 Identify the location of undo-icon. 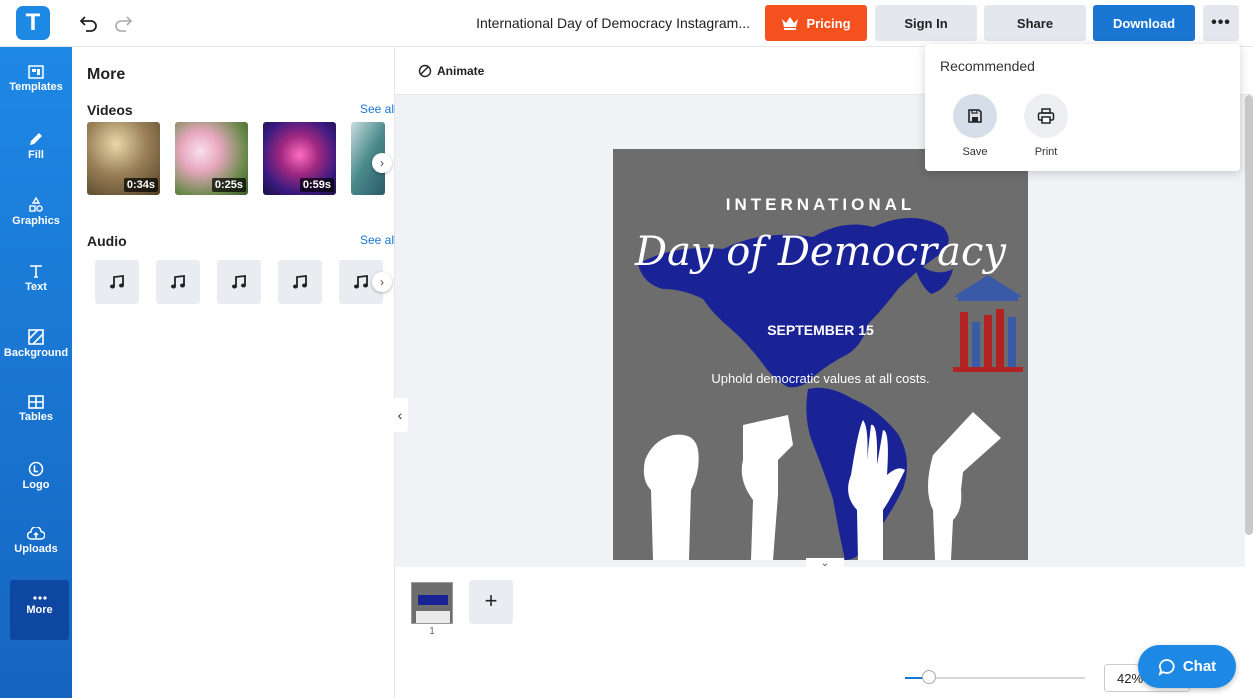
(89, 23).